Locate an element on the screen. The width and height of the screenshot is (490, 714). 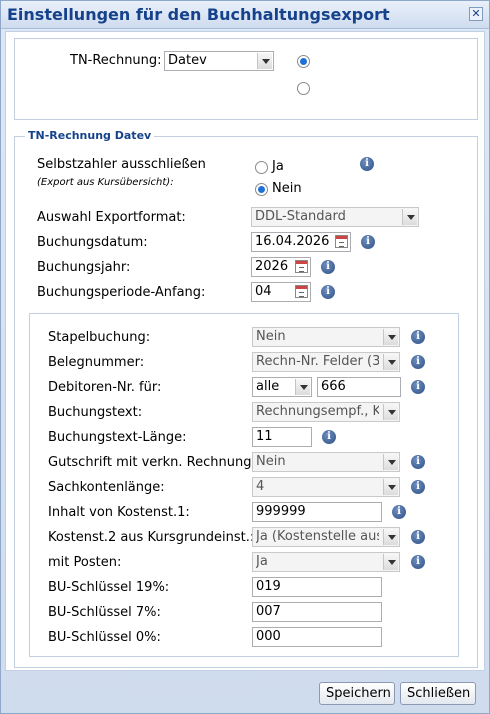
exportformat-label: Auswahl Exportformat: is located at coordinates (111, 217).